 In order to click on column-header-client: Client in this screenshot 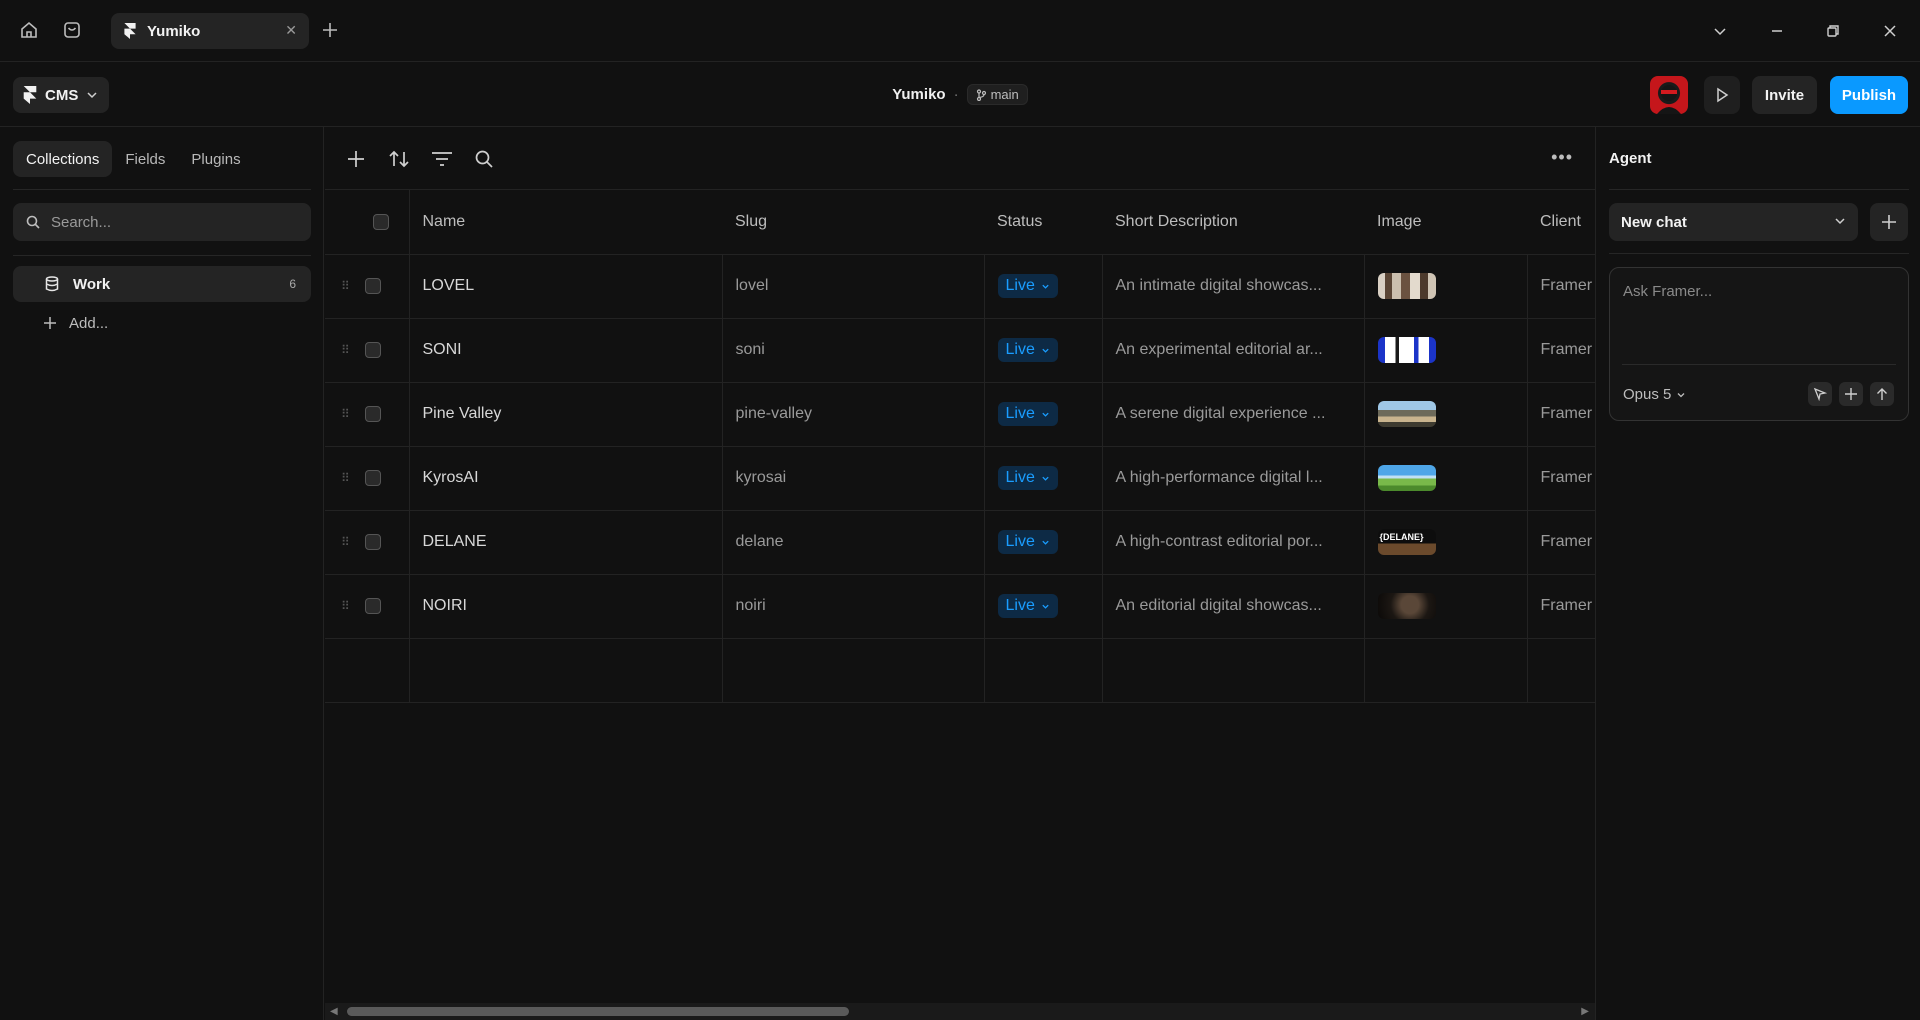, I will do `click(1561, 222)`.